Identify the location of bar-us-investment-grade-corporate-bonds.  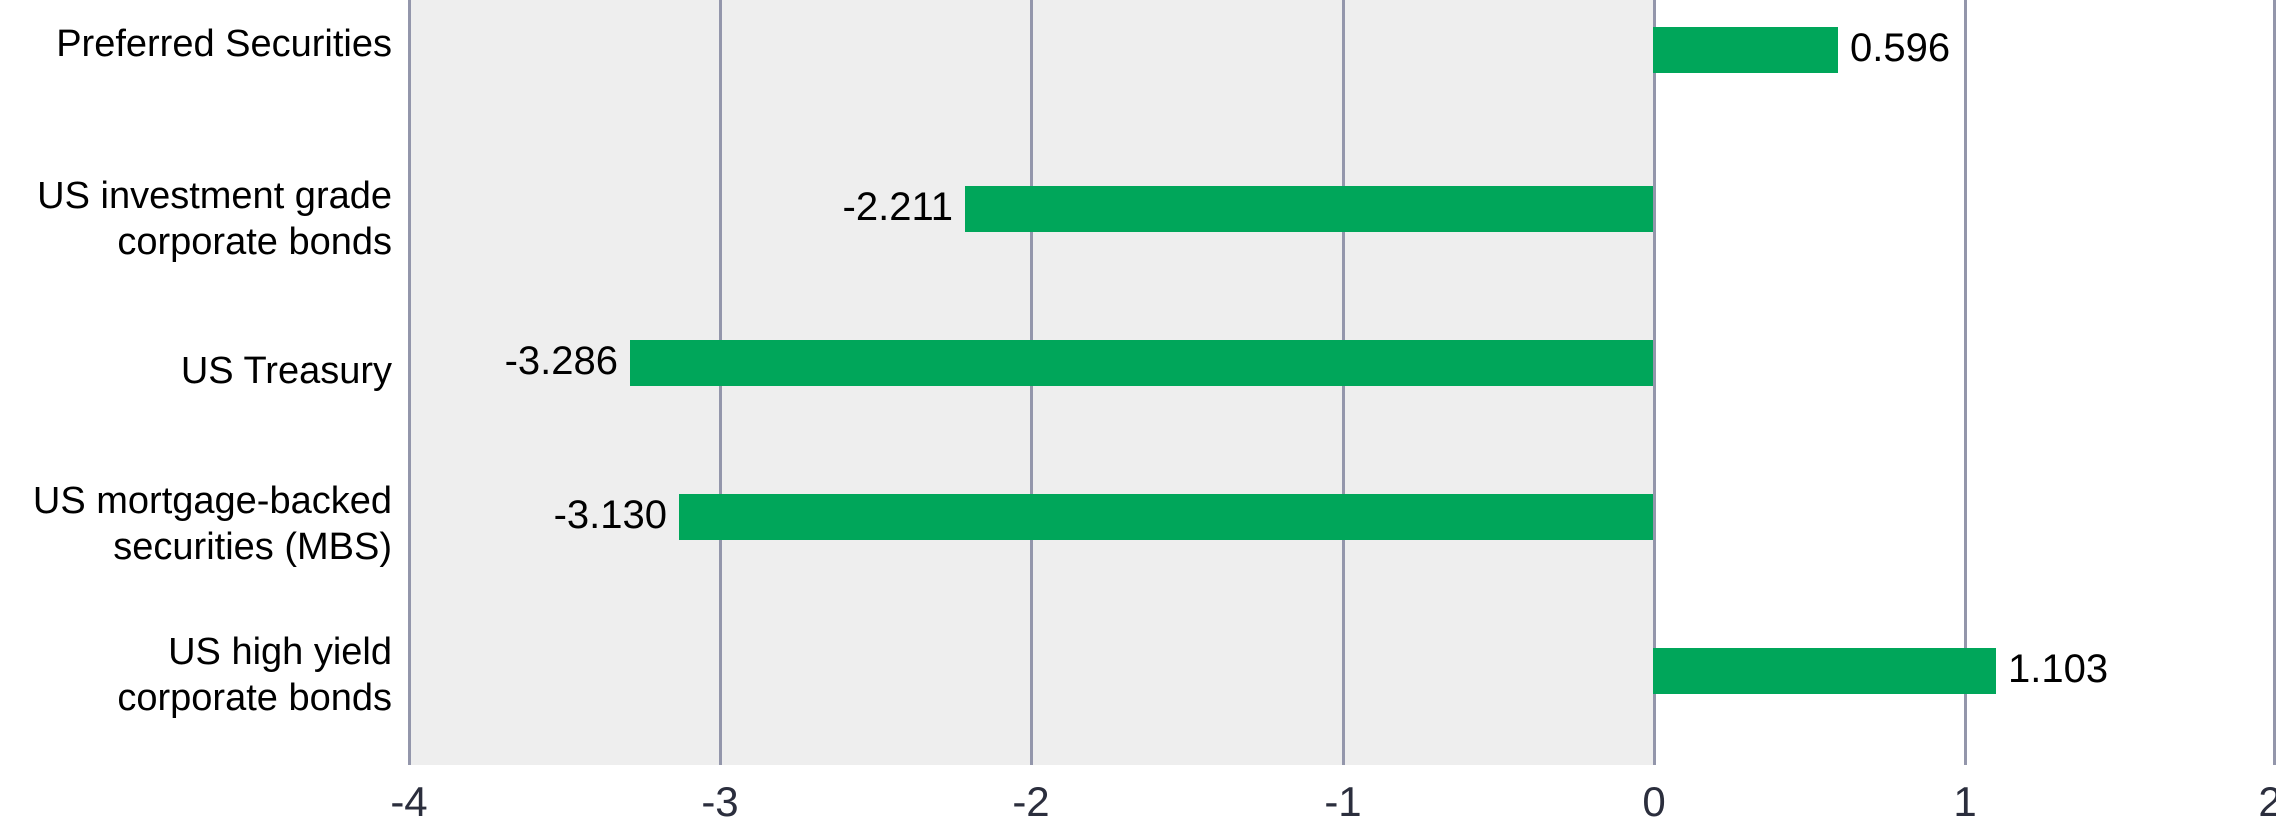
(1309, 209).